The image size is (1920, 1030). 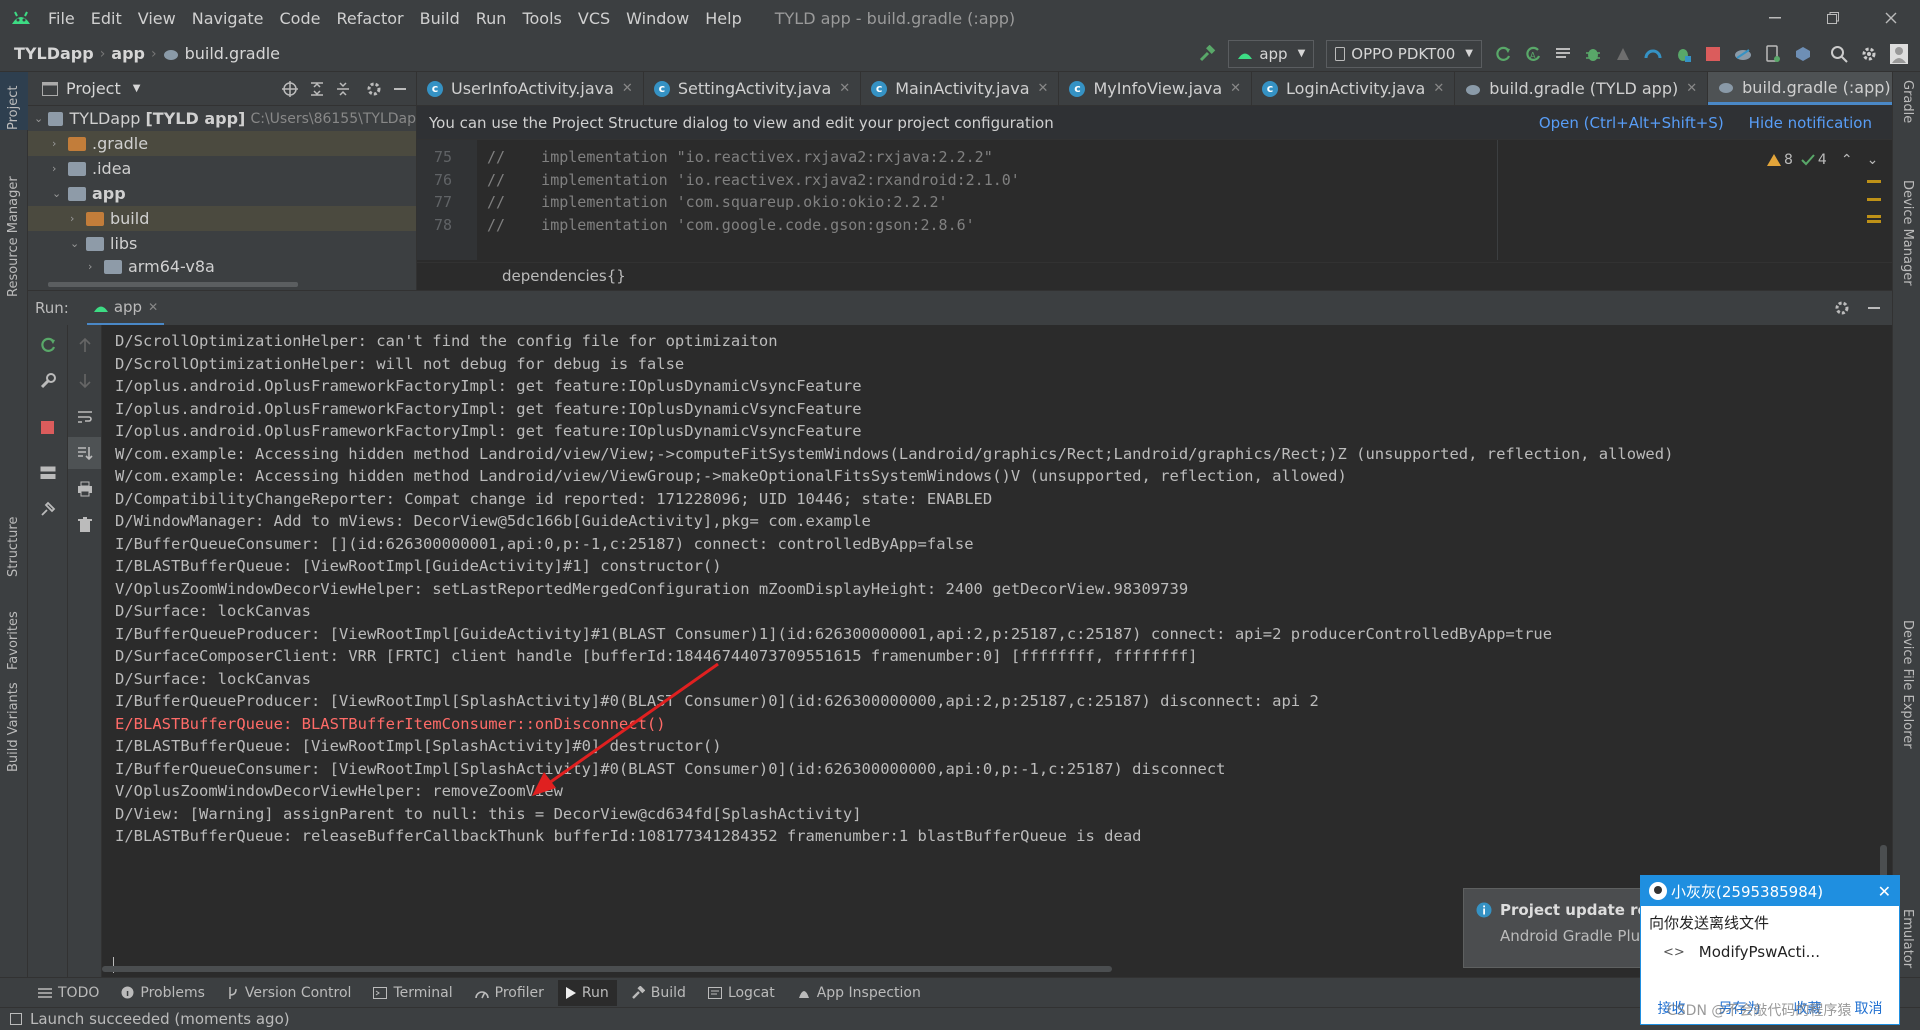 I want to click on tree-item-app: ⌄ app, so click(x=222, y=193).